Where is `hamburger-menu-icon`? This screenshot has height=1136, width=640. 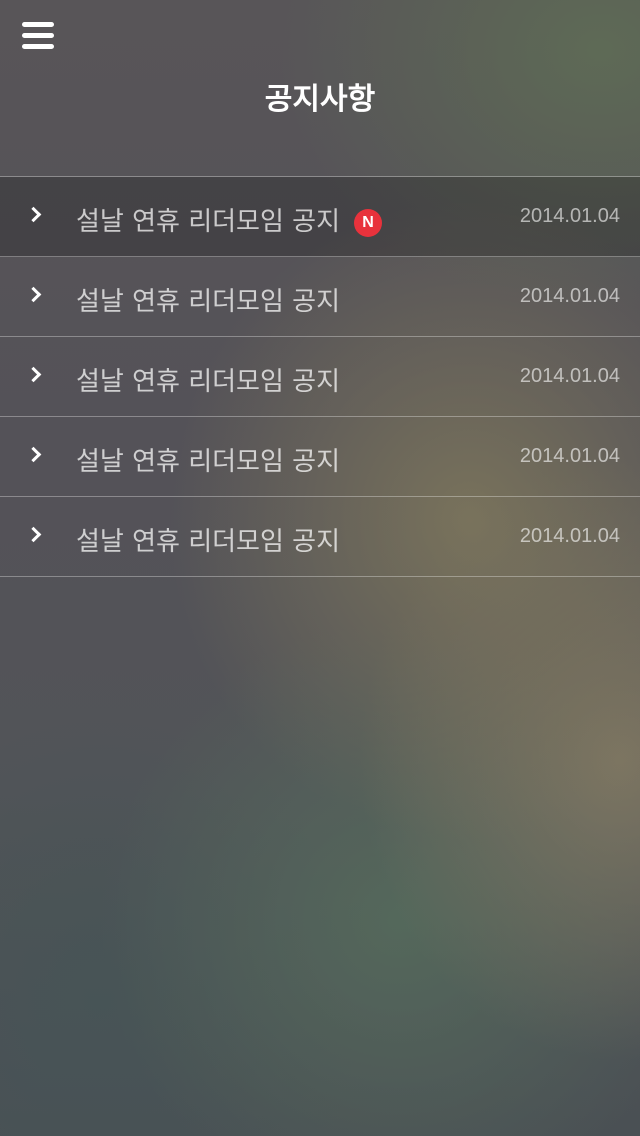
hamburger-menu-icon is located at coordinates (38, 36).